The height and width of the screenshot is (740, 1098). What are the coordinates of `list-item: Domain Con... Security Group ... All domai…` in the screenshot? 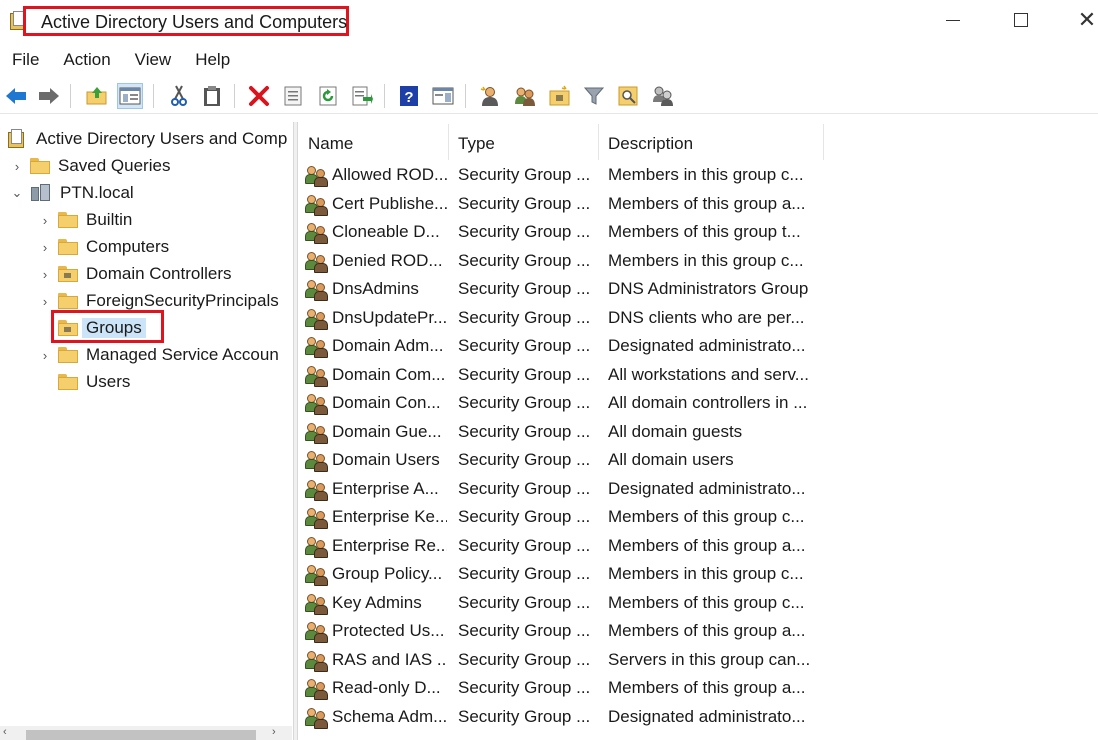 It's located at (698, 403).